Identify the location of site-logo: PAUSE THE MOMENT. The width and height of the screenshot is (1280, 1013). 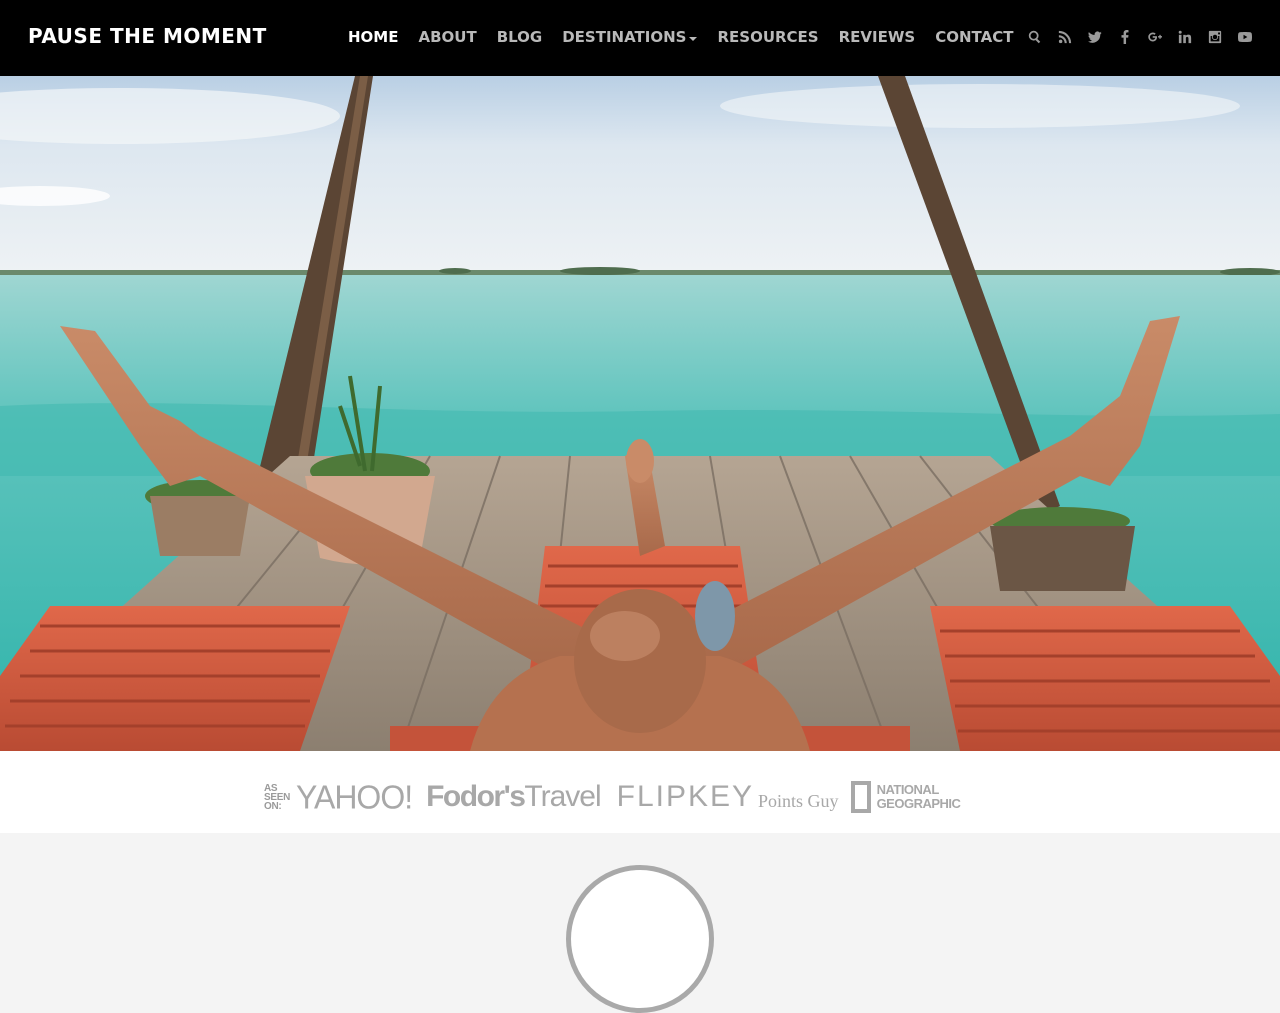
(147, 36).